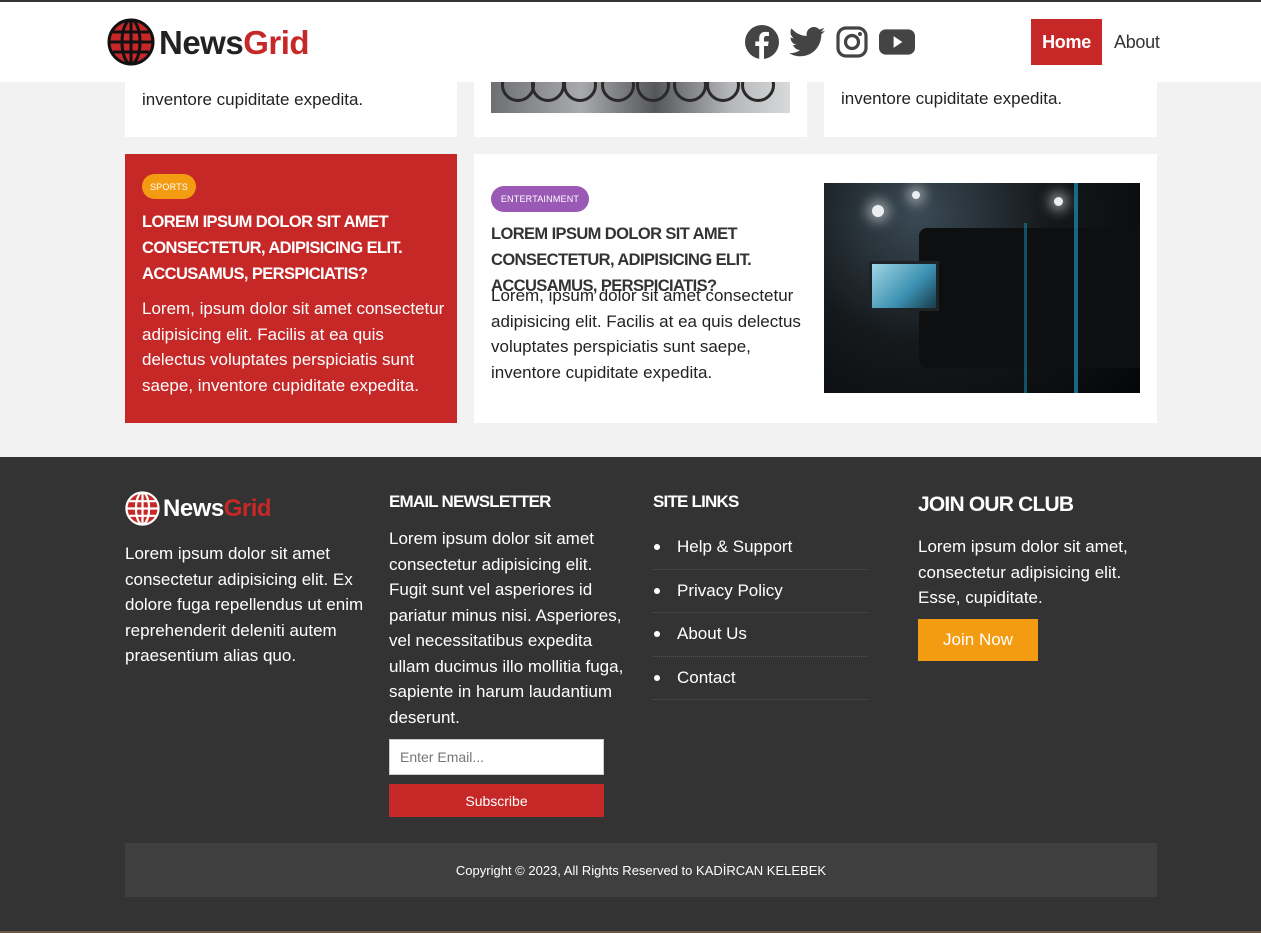 The height and width of the screenshot is (933, 1261). Describe the element at coordinates (696, 501) in the screenshot. I see `site-links-heading: Site Links` at that location.